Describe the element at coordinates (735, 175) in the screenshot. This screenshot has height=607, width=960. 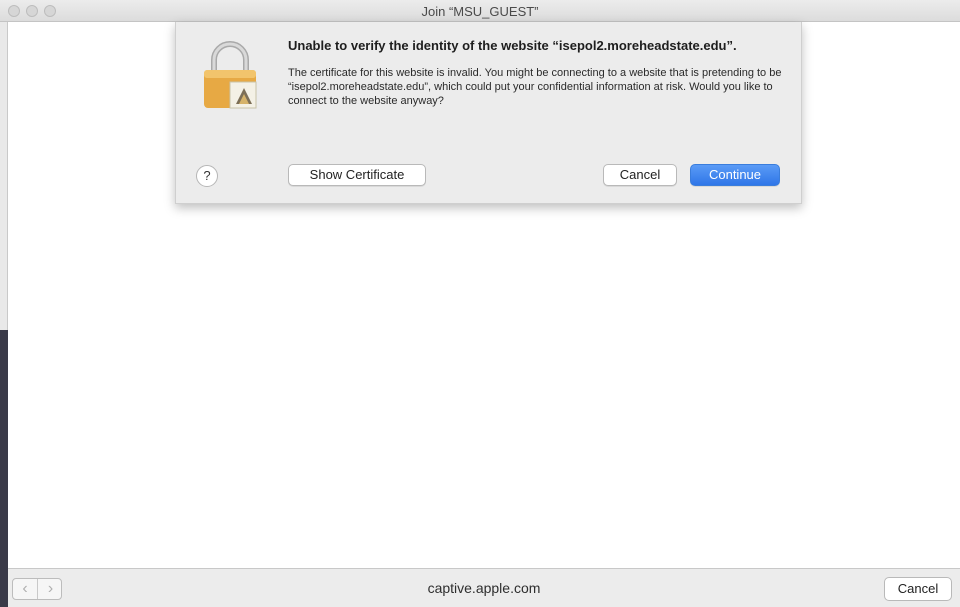
I see `continue-button: Continue` at that location.